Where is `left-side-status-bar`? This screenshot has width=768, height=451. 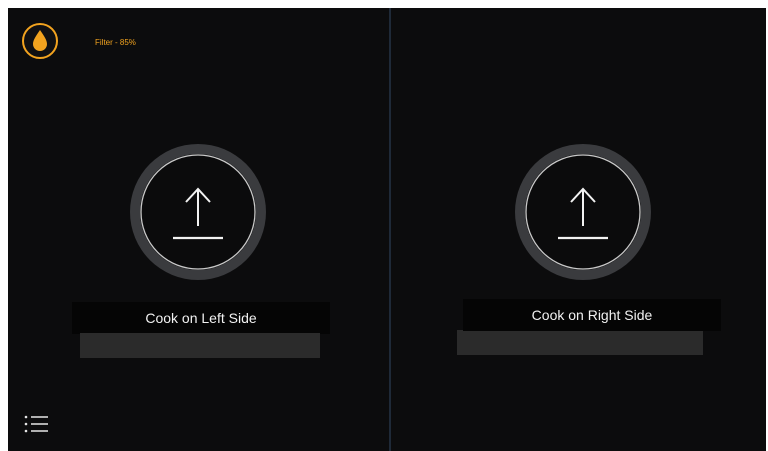
left-side-status-bar is located at coordinates (200, 345).